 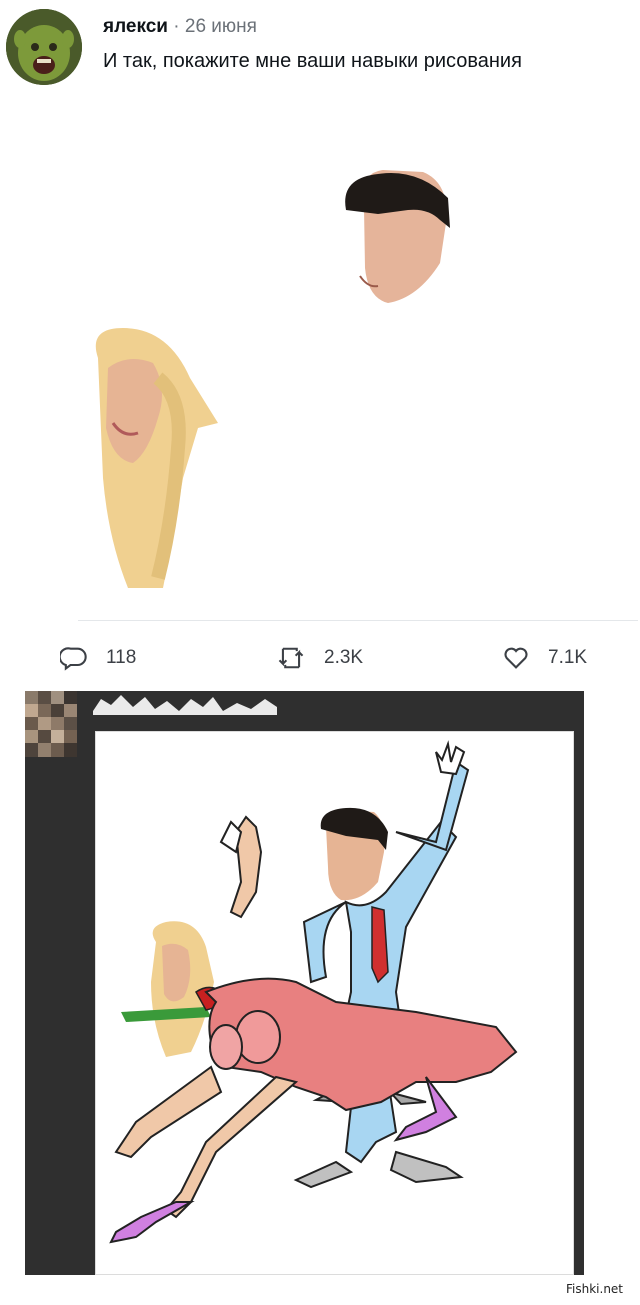 I want to click on retweet-icon, so click(x=291, y=658).